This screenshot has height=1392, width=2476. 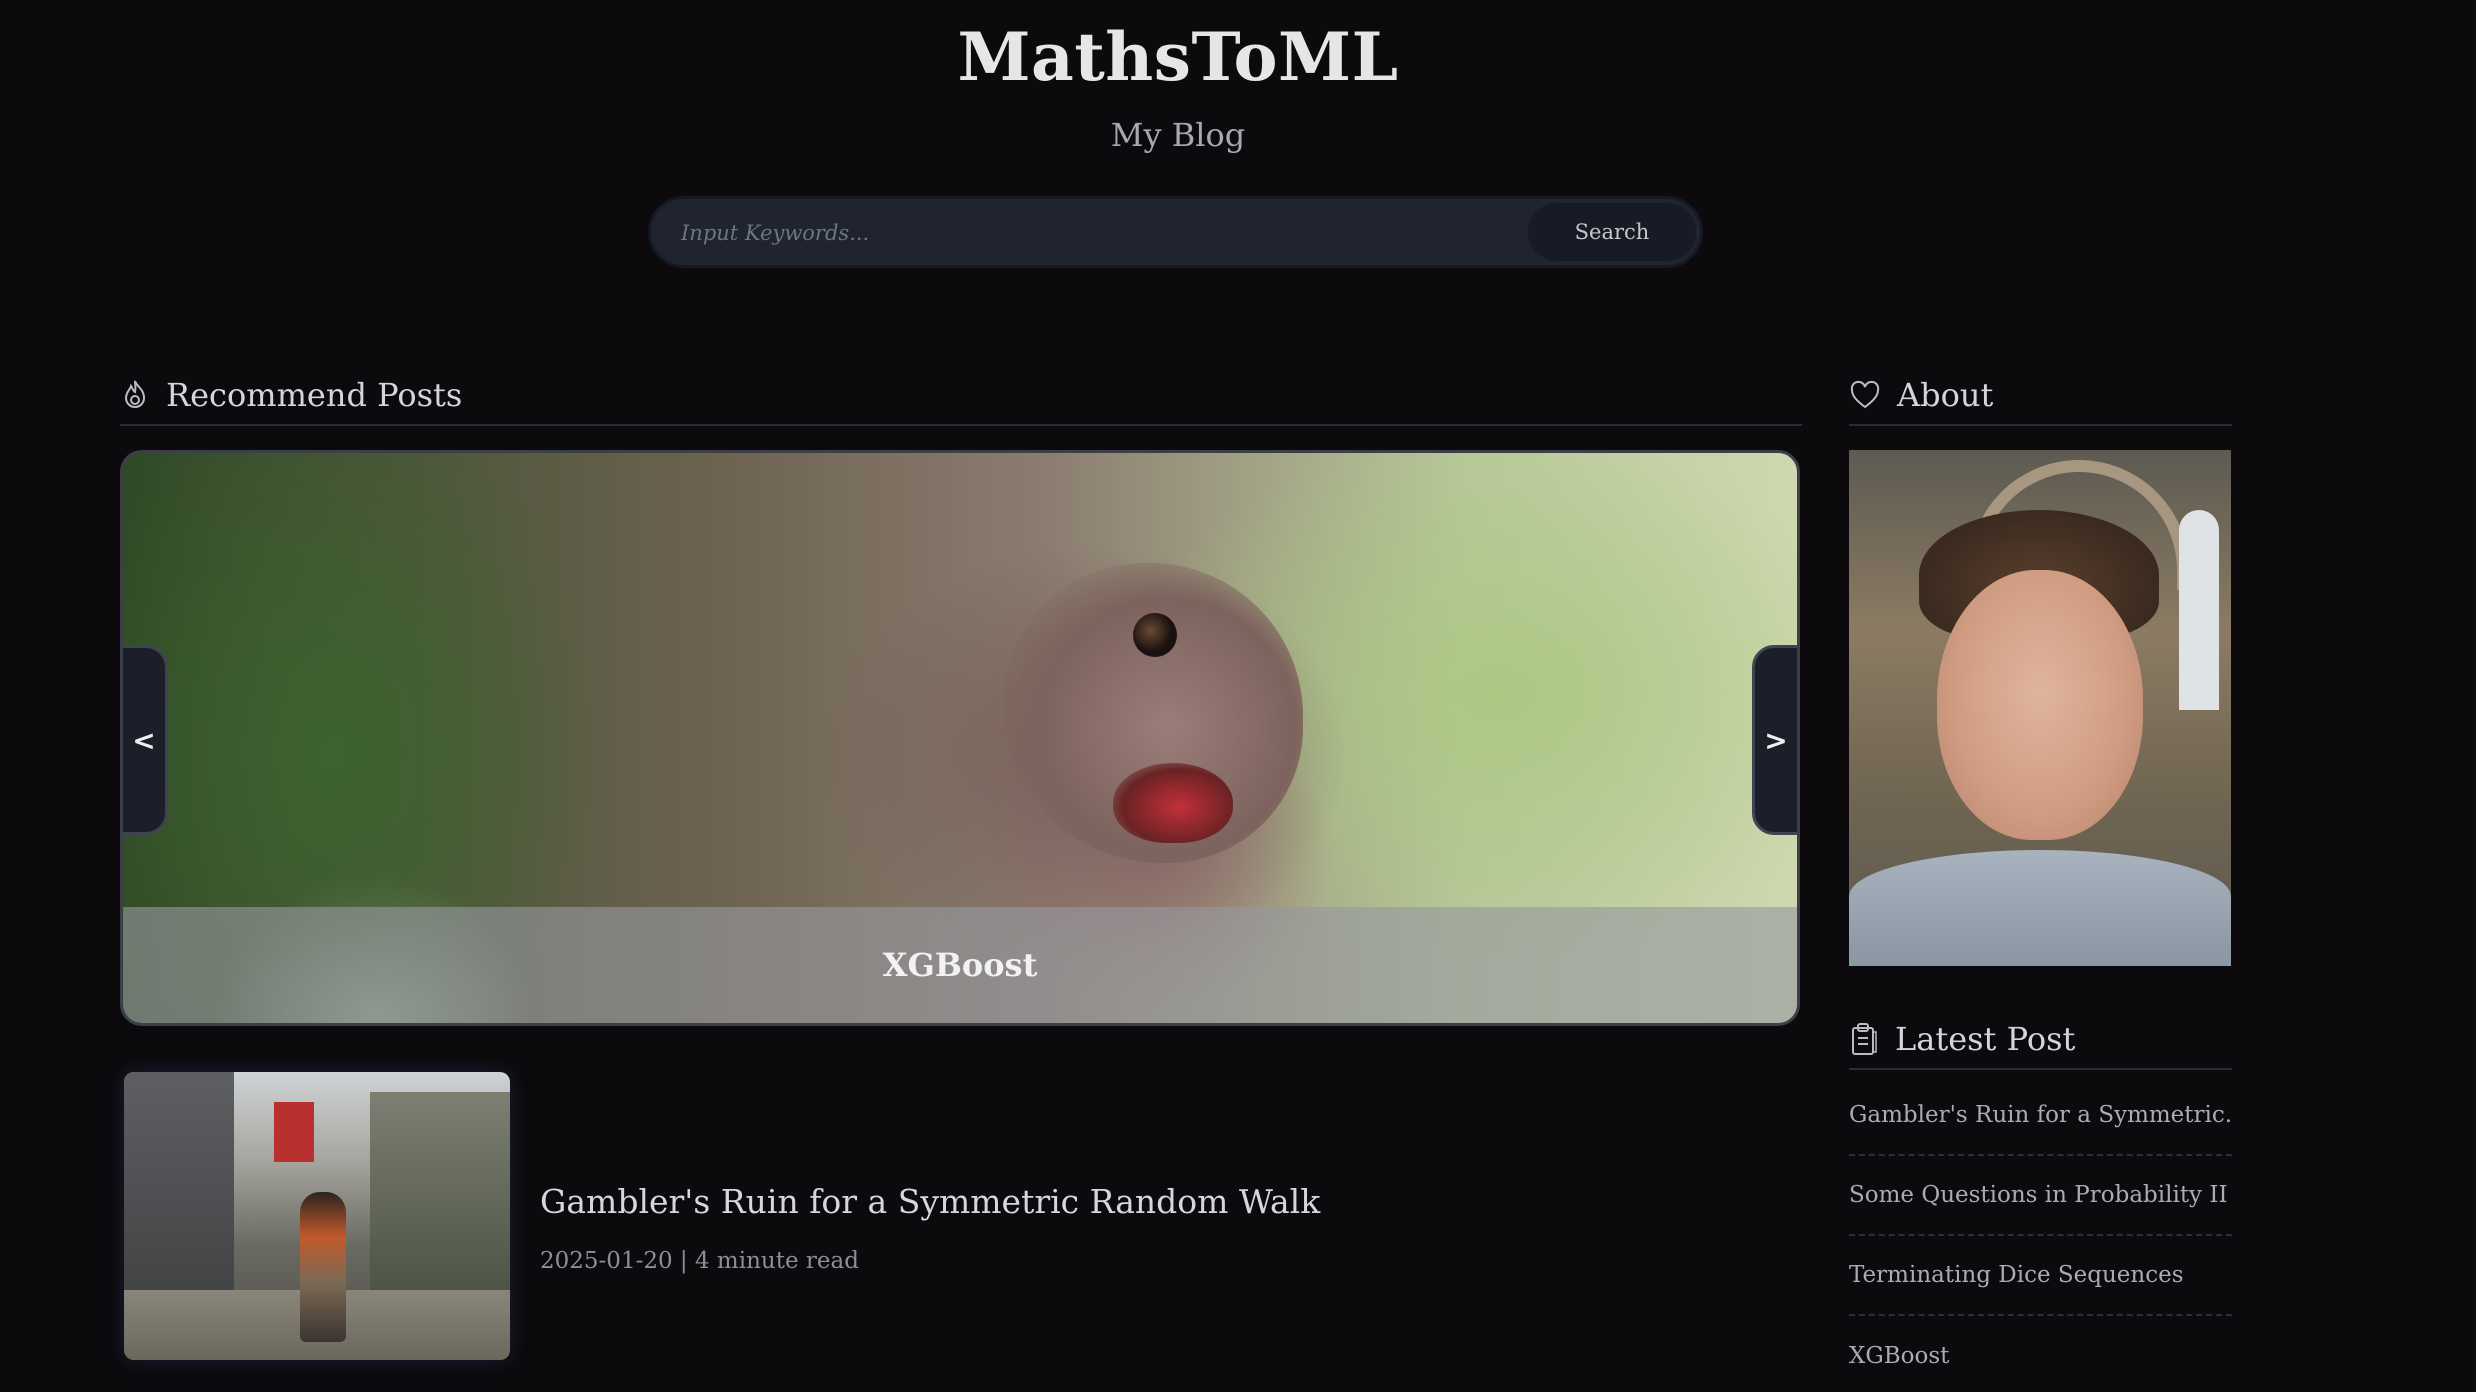 I want to click on carousel-caption: XGBoost, so click(x=960, y=965).